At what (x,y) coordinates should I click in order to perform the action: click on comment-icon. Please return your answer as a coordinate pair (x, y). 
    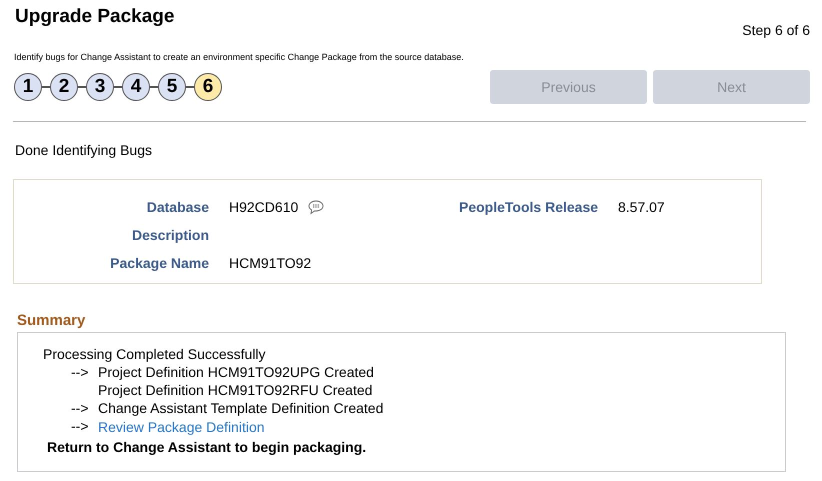
    Looking at the image, I should click on (316, 207).